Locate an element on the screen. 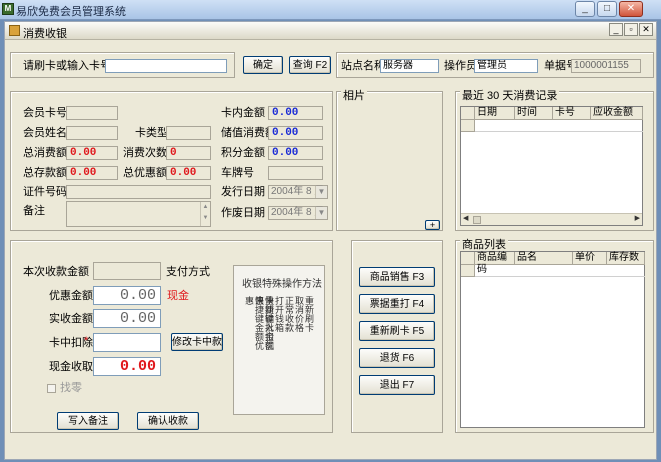 This screenshot has width=661, height=462. total-deposit-label: 总存款额 is located at coordinates (45, 173).